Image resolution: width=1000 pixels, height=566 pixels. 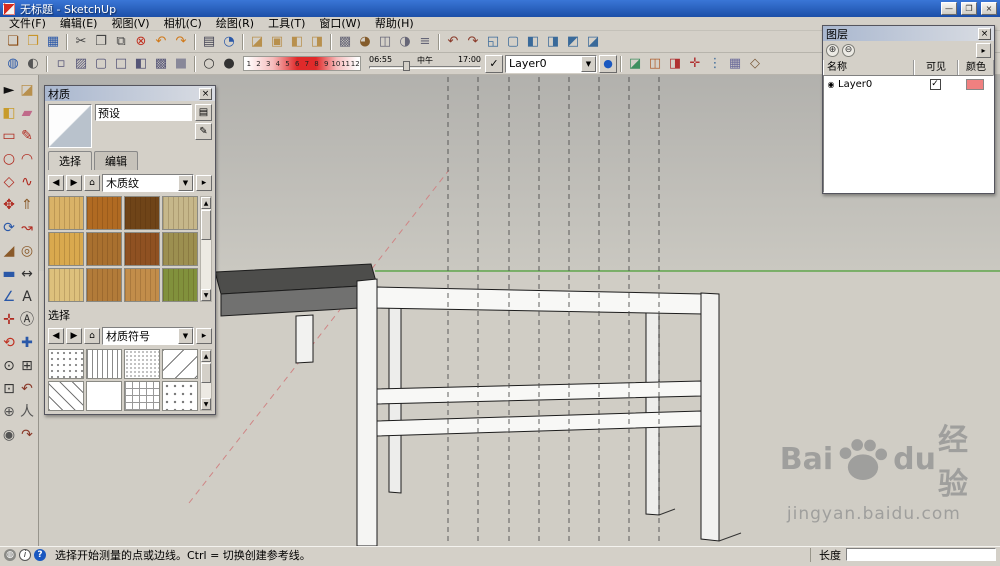 What do you see at coordinates (27, 411) in the screenshot?
I see `walk-tool: 人` at bounding box center [27, 411].